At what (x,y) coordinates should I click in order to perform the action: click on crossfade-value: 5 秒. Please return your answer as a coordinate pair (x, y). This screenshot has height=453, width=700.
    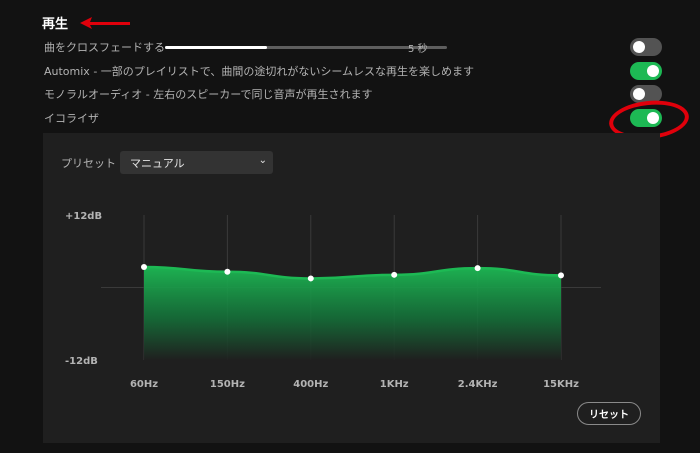
    Looking at the image, I should click on (418, 49).